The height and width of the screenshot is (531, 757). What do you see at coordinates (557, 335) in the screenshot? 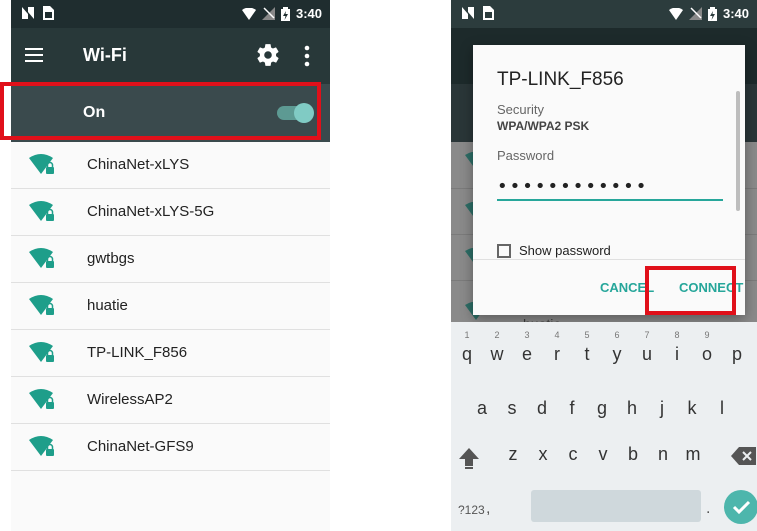
I see `key-number-hint: 4` at bounding box center [557, 335].